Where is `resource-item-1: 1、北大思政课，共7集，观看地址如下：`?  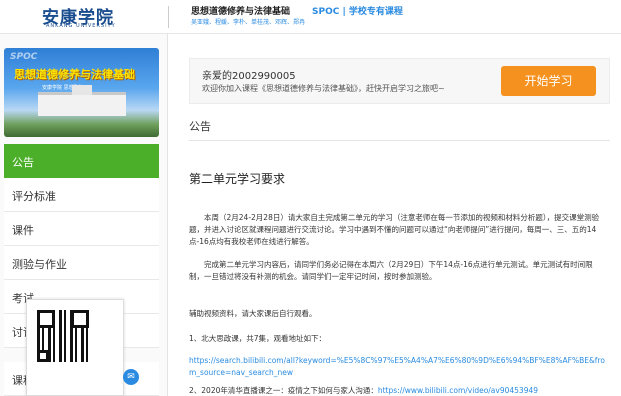
resource-item-1: 1、北大思政课，共7集，观看地址如下： is located at coordinates (258, 338).